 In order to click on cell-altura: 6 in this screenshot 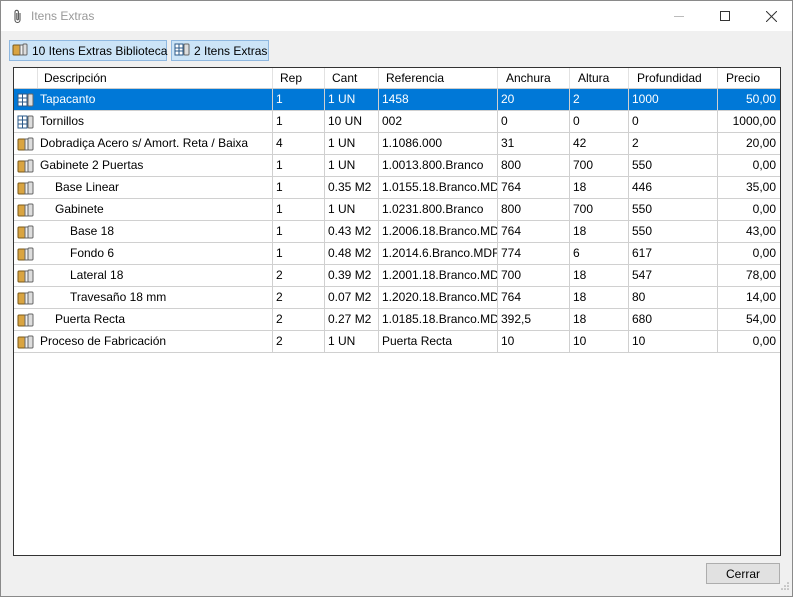, I will do `click(599, 253)`.